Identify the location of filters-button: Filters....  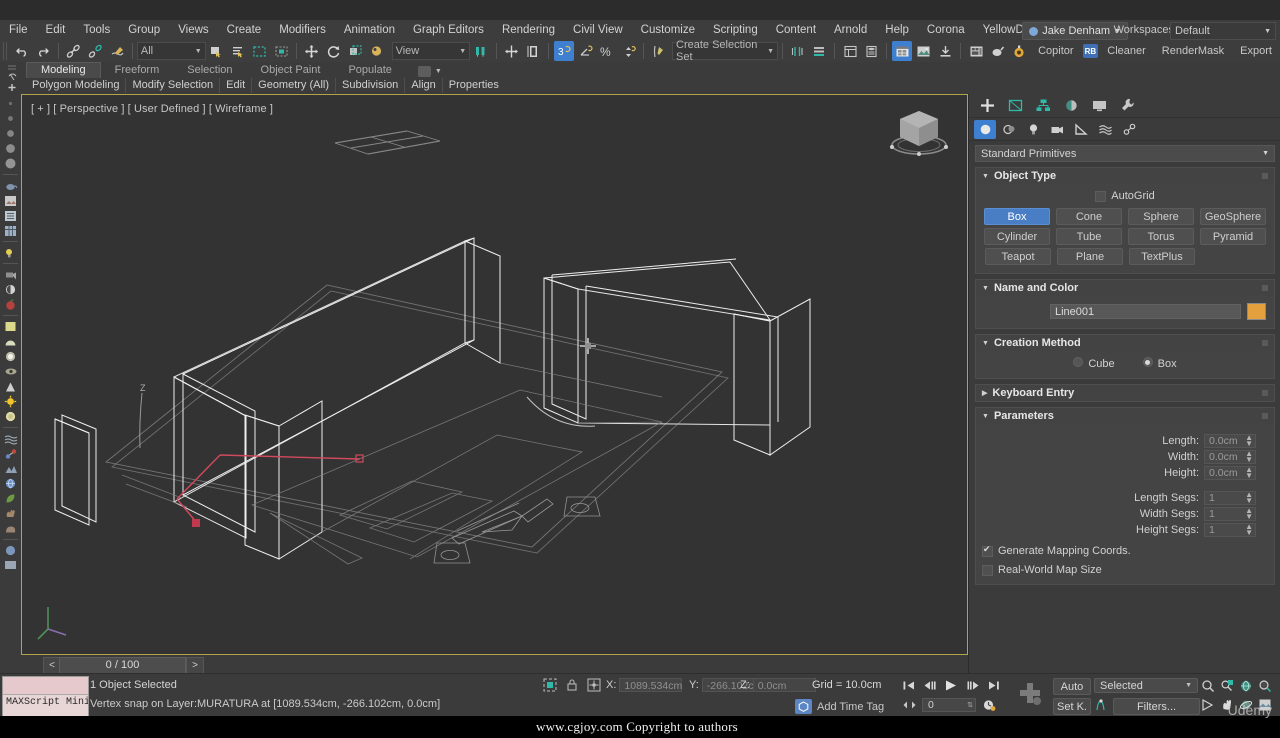
(1156, 706).